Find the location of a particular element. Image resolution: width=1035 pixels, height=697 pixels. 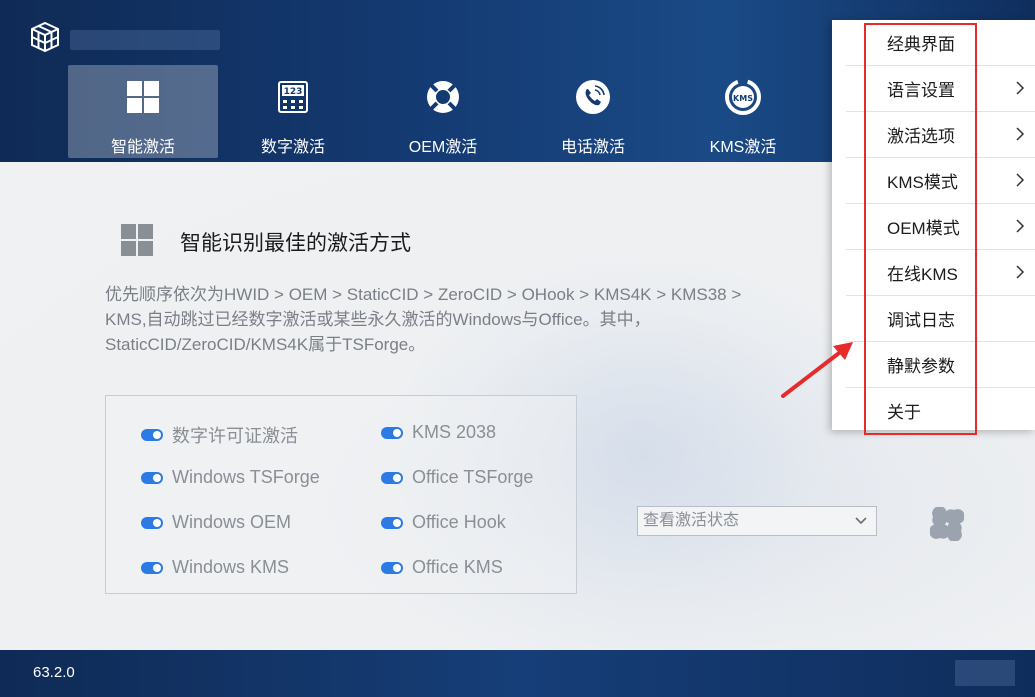

tab-smart-activation: 智能激活 is located at coordinates (143, 111).